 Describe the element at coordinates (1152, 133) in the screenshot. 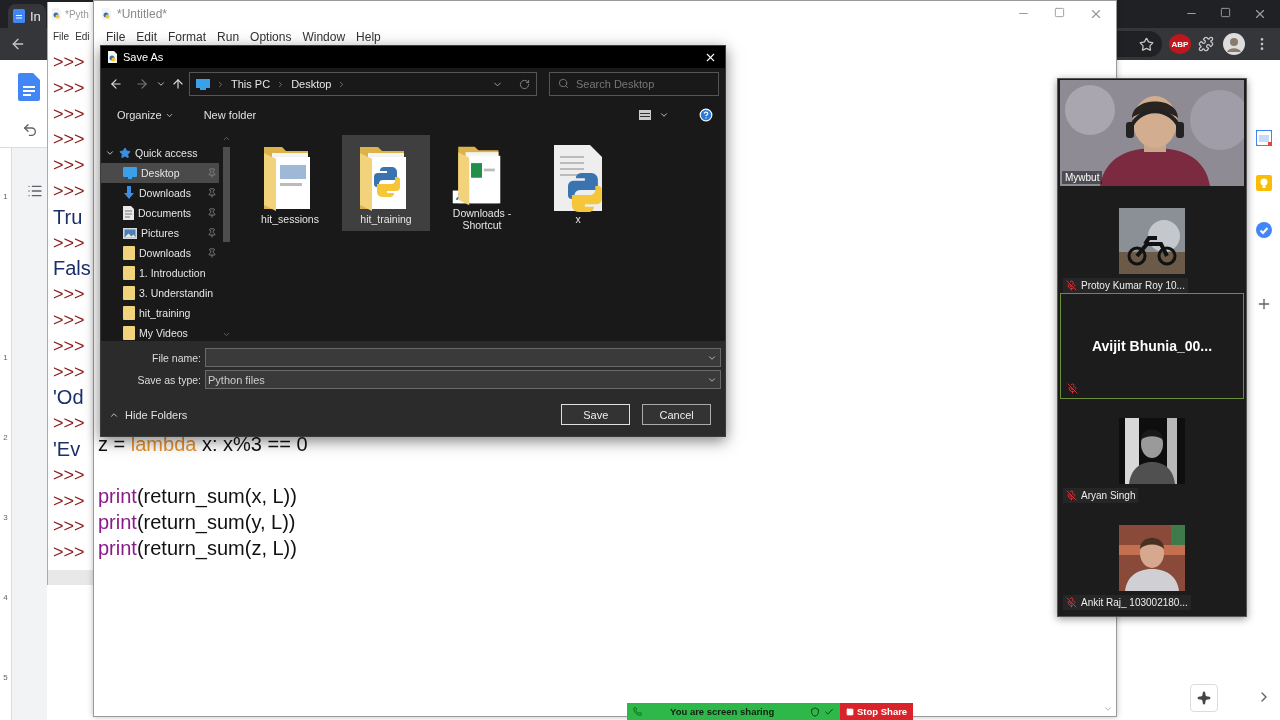

I see `video-tile: Mywbut` at that location.